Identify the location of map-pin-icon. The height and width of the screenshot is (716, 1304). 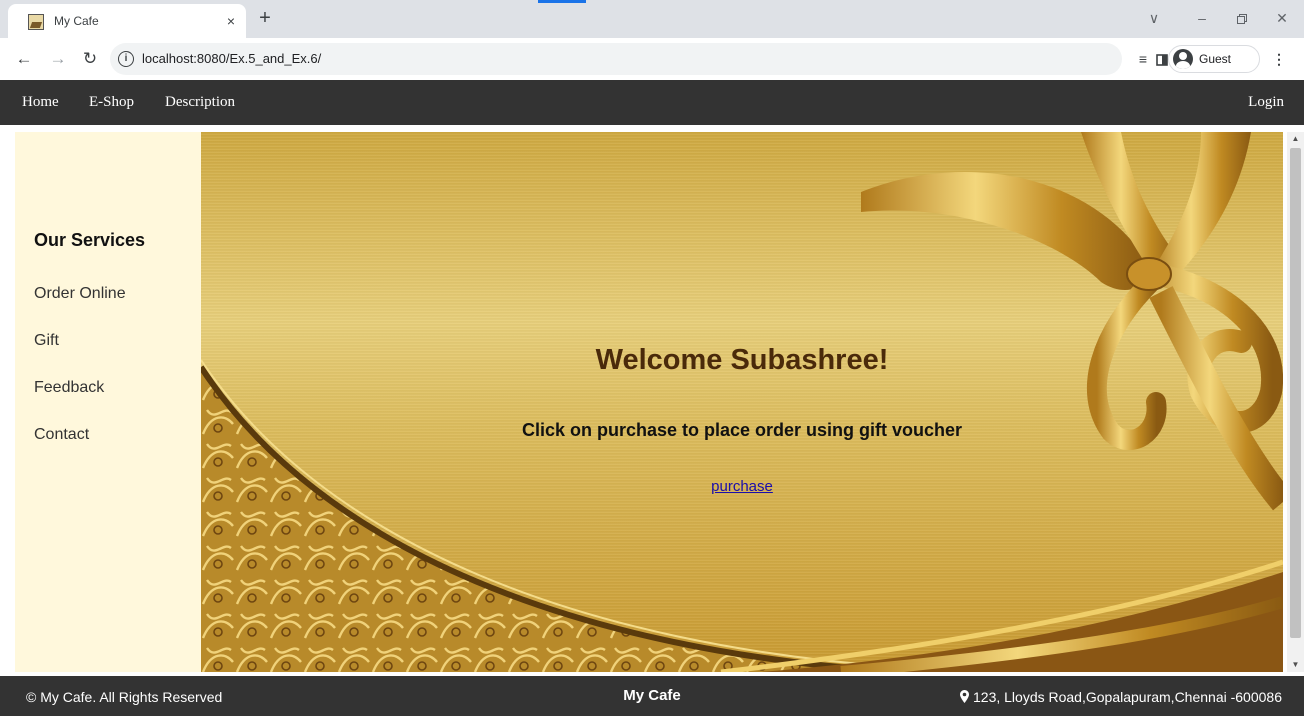
(964, 696).